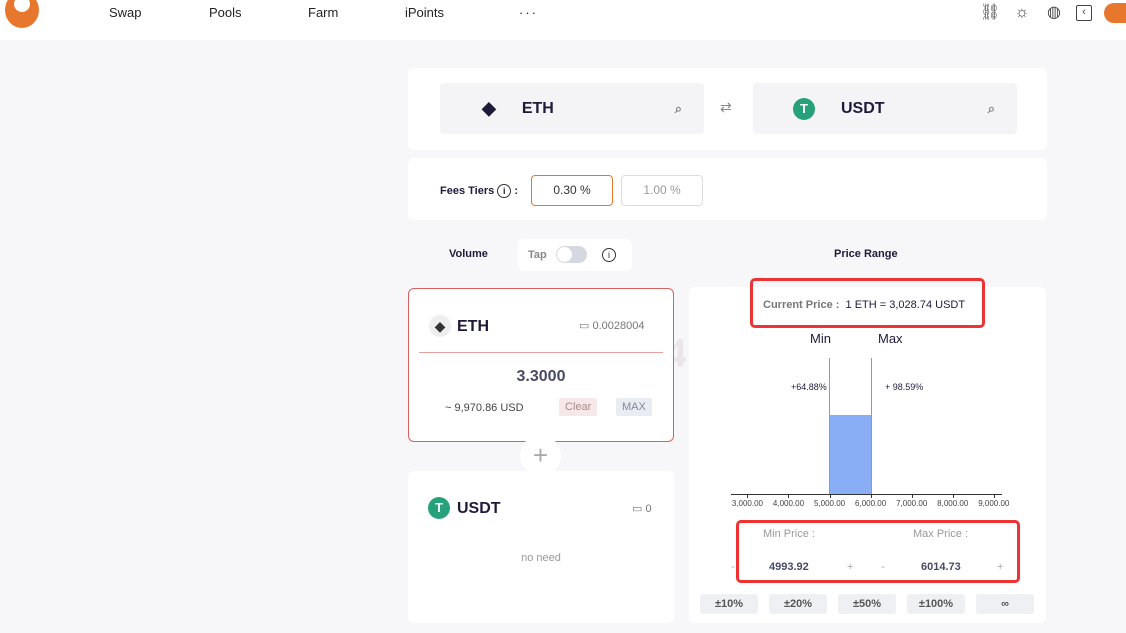  What do you see at coordinates (528, 12) in the screenshot?
I see `nav-more: ···` at bounding box center [528, 12].